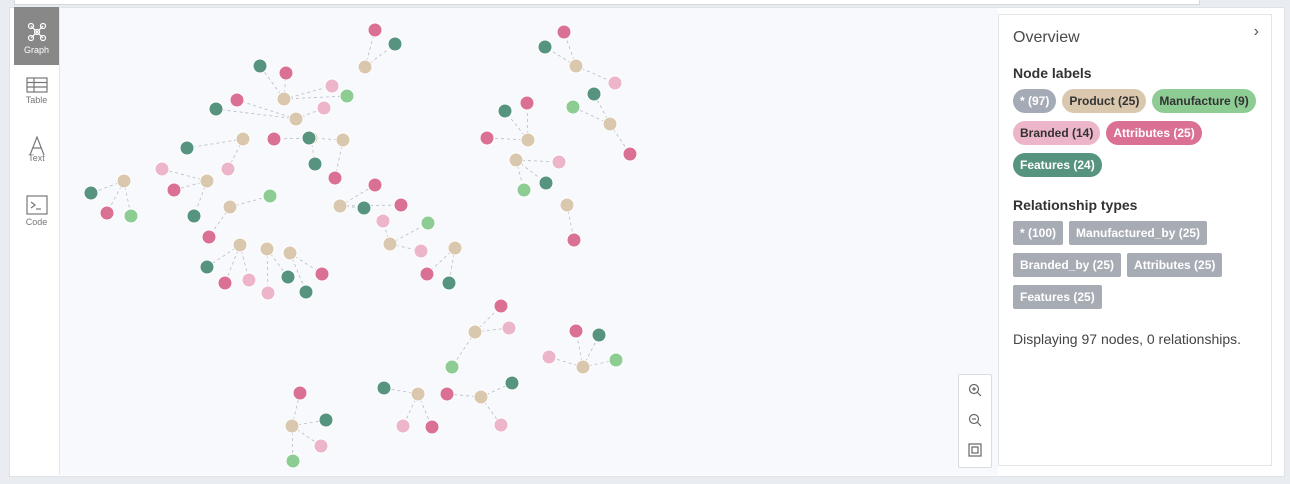 The width and height of the screenshot is (1290, 484). I want to click on node-label-chip: Branded (14), so click(1057, 133).